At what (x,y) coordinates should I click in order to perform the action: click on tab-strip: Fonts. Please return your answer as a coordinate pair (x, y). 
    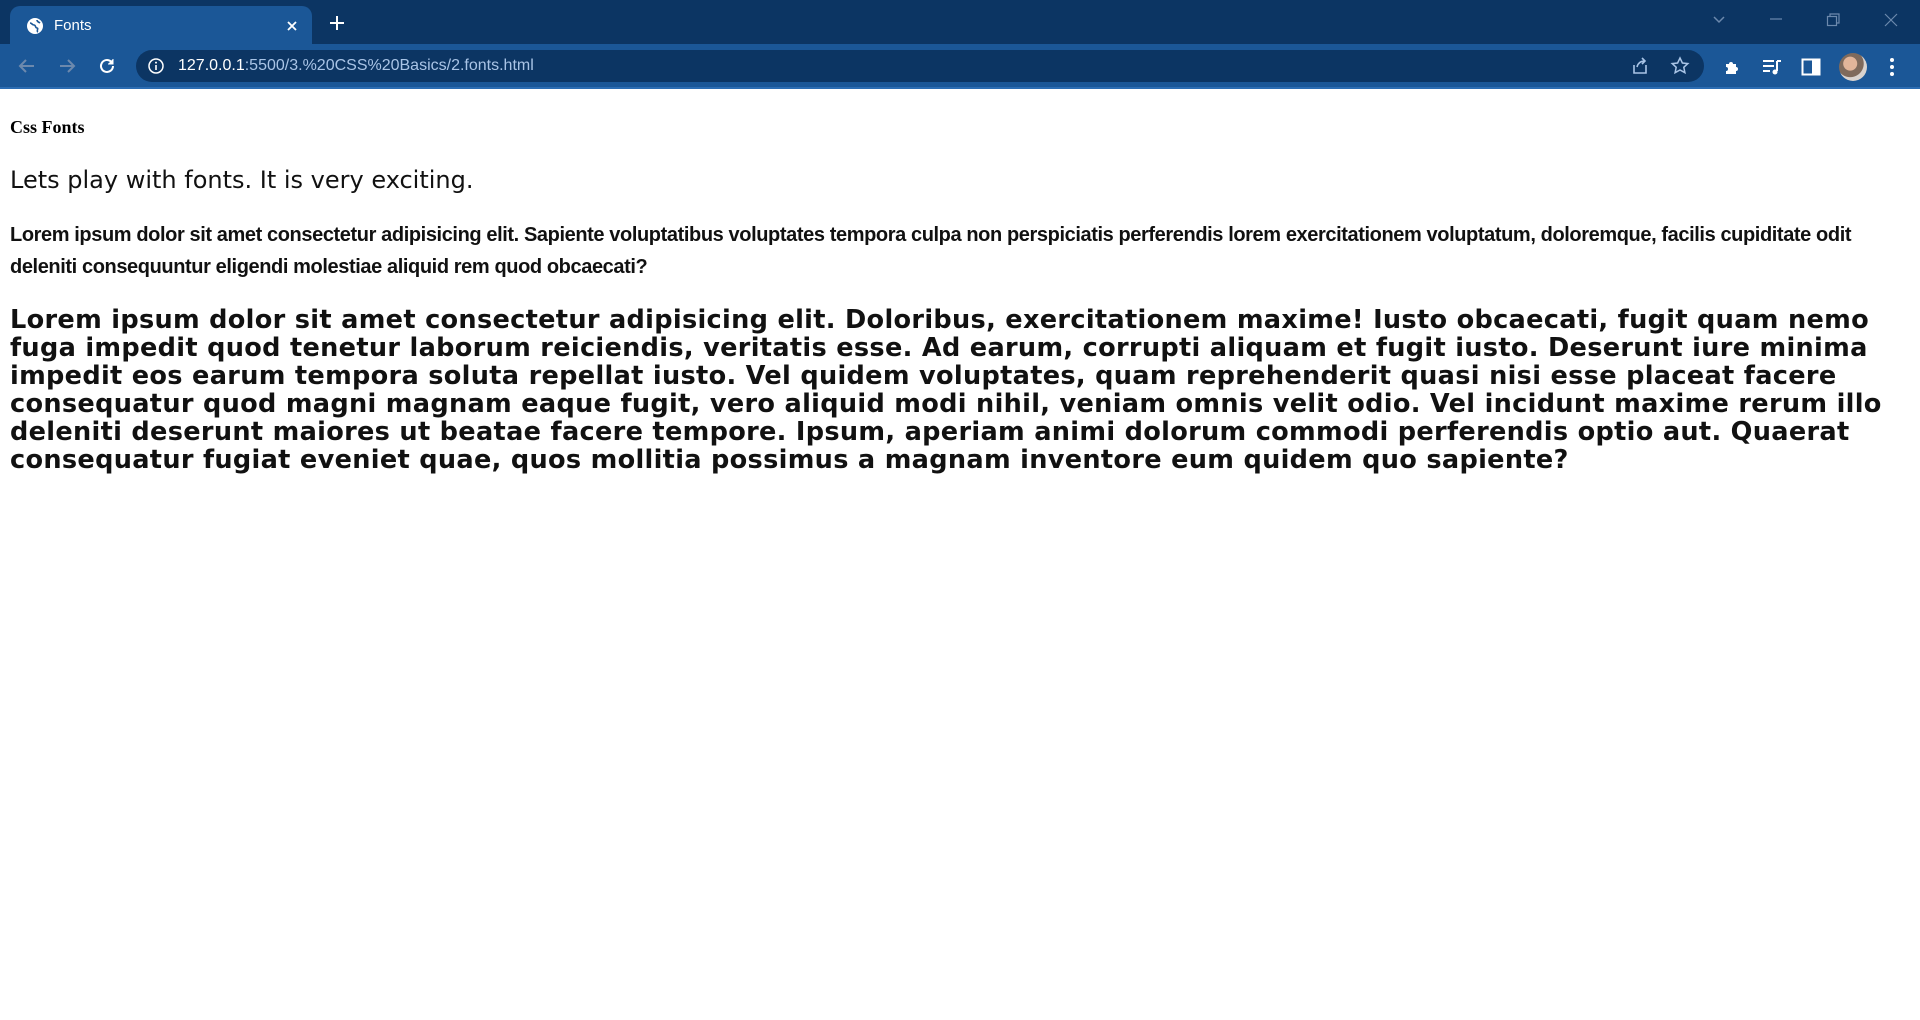
    Looking at the image, I should click on (960, 22).